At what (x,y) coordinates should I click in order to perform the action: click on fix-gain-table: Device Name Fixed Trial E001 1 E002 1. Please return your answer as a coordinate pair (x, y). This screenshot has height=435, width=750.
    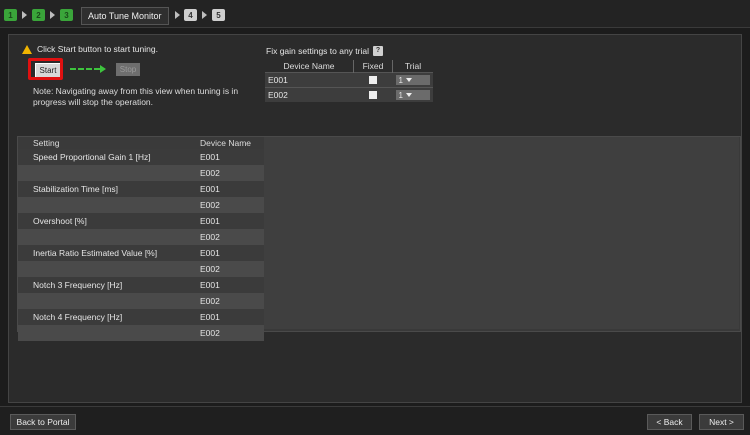
    Looking at the image, I should click on (349, 81).